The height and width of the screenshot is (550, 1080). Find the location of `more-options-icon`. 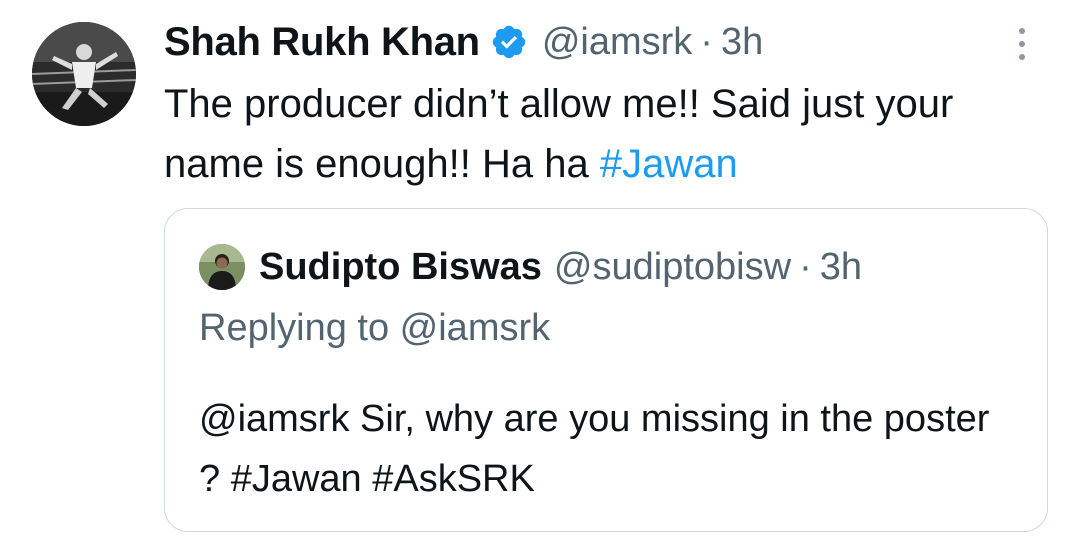

more-options-icon is located at coordinates (1022, 44).